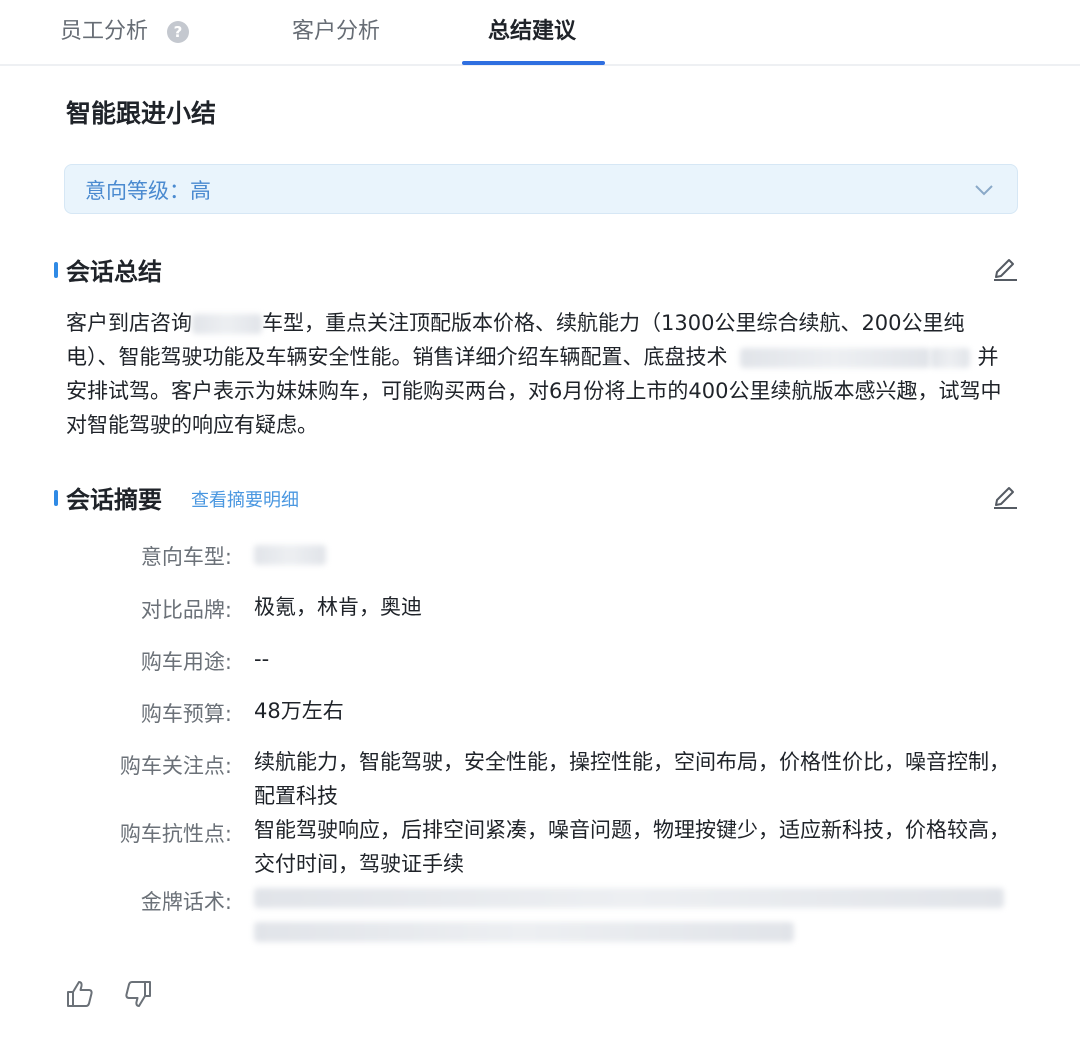 The height and width of the screenshot is (1050, 1080). Describe the element at coordinates (114, 500) in the screenshot. I see `conversation-digest-title: 会话摘要` at that location.